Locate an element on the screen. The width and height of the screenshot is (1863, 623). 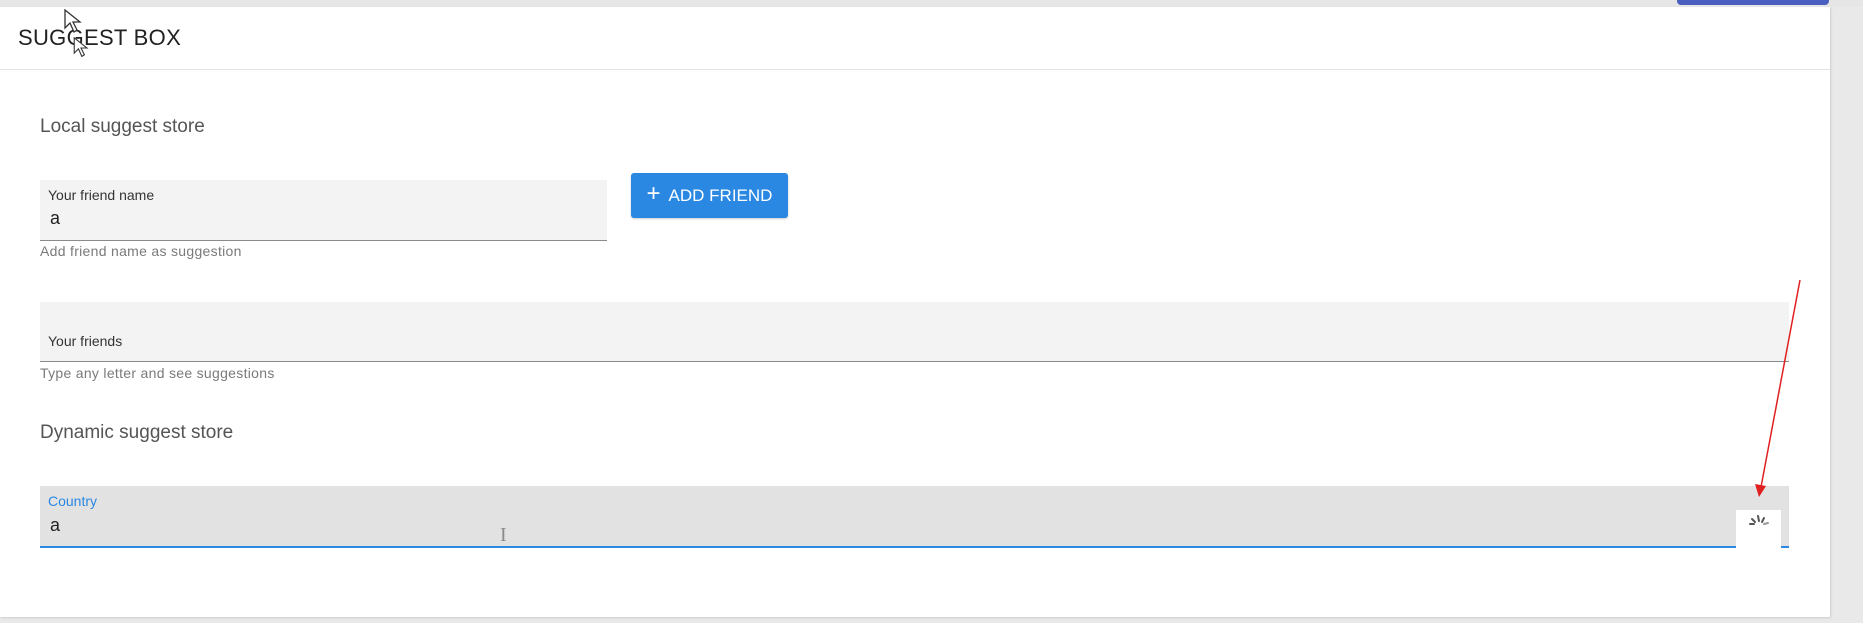
annotation-arrow is located at coordinates (1778, 388).